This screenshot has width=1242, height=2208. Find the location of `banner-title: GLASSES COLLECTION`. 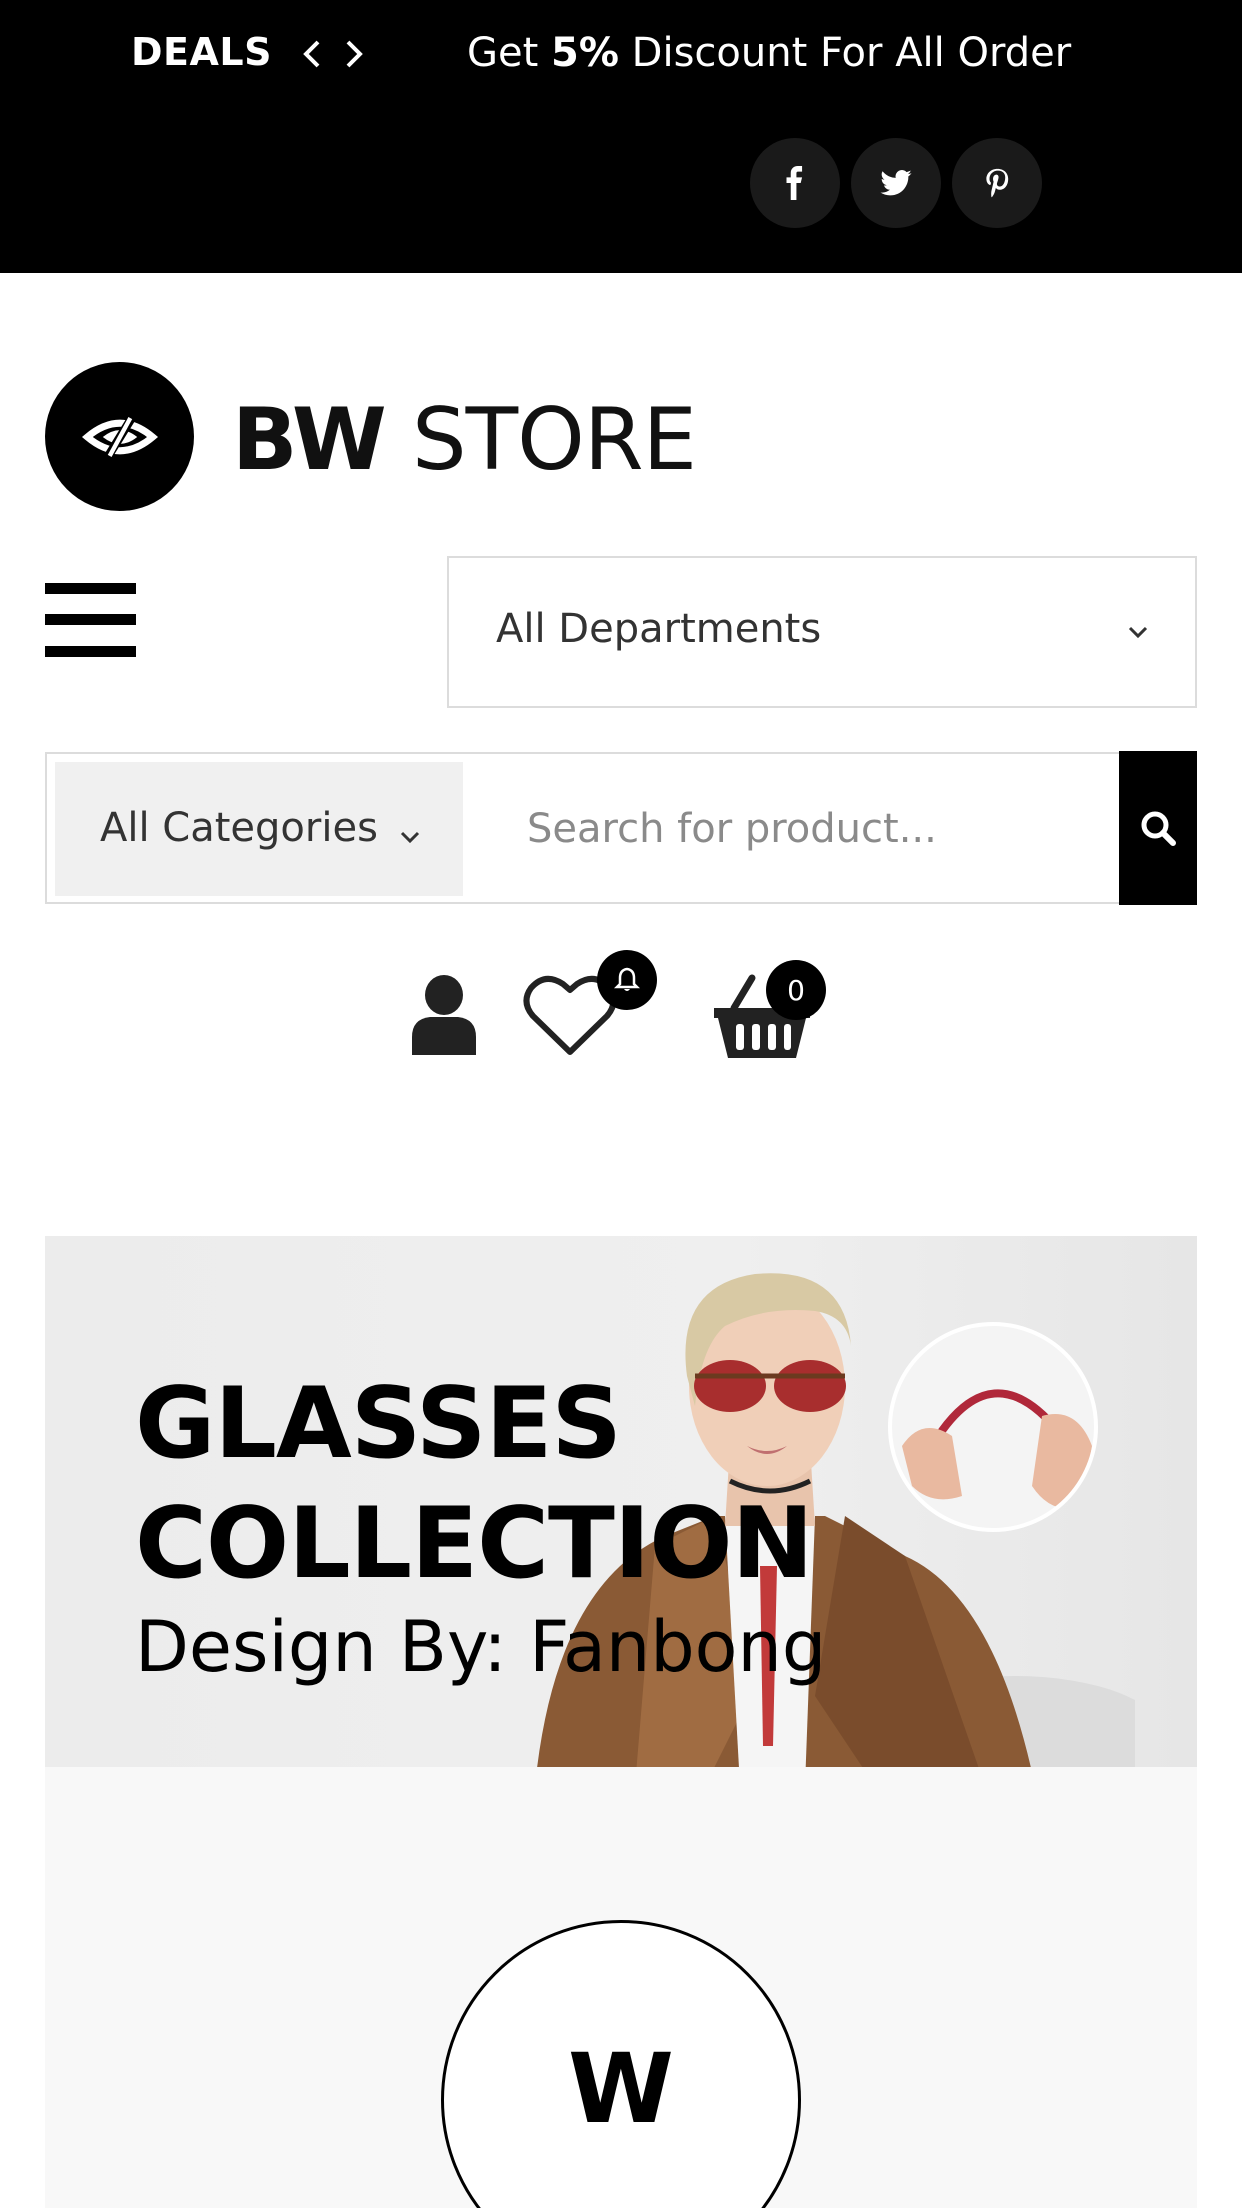

banner-title: GLASSES COLLECTION is located at coordinates (474, 1484).